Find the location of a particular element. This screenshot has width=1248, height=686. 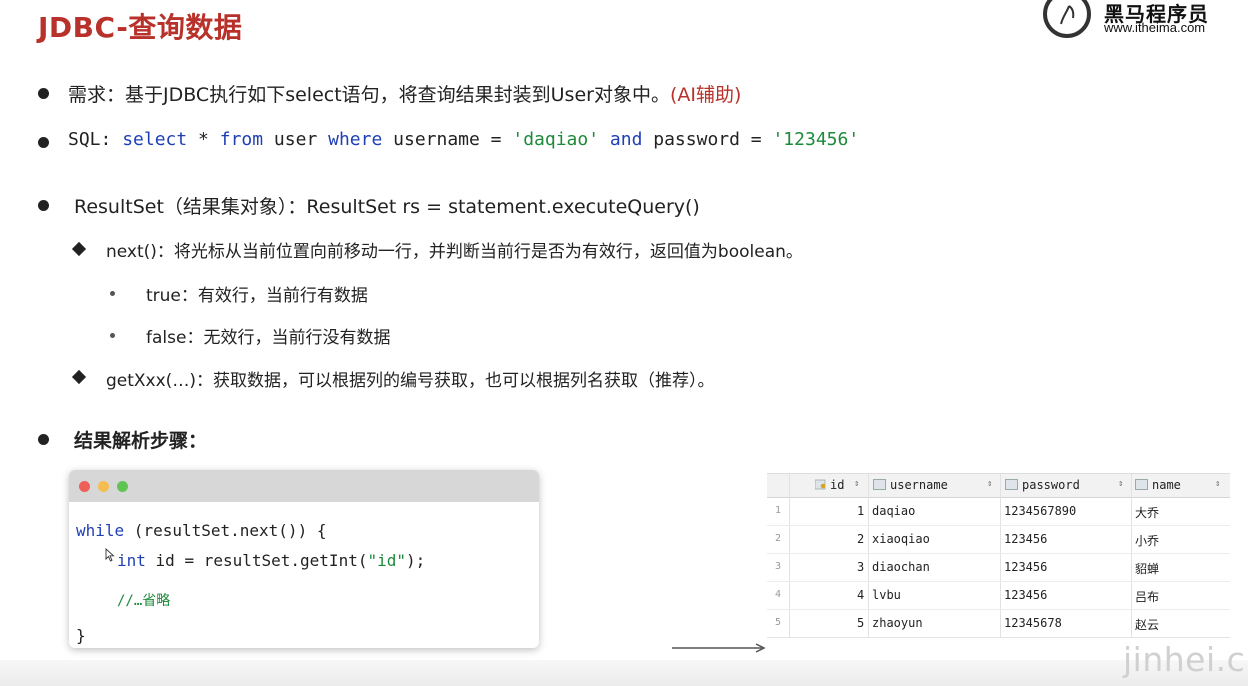

getxxx-method-text: getXxx(…)：获取数据，可以根据列的编号获取，也可以根据列名获取（推荐）。 is located at coordinates (410, 381).